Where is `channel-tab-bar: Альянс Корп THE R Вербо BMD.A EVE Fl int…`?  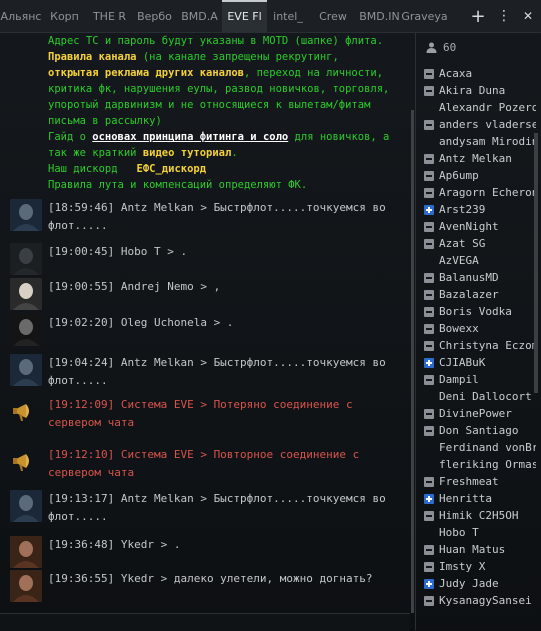 channel-tab-bar: Альянс Корп THE R Вербо BMD.A EVE Fl int… is located at coordinates (270, 16).